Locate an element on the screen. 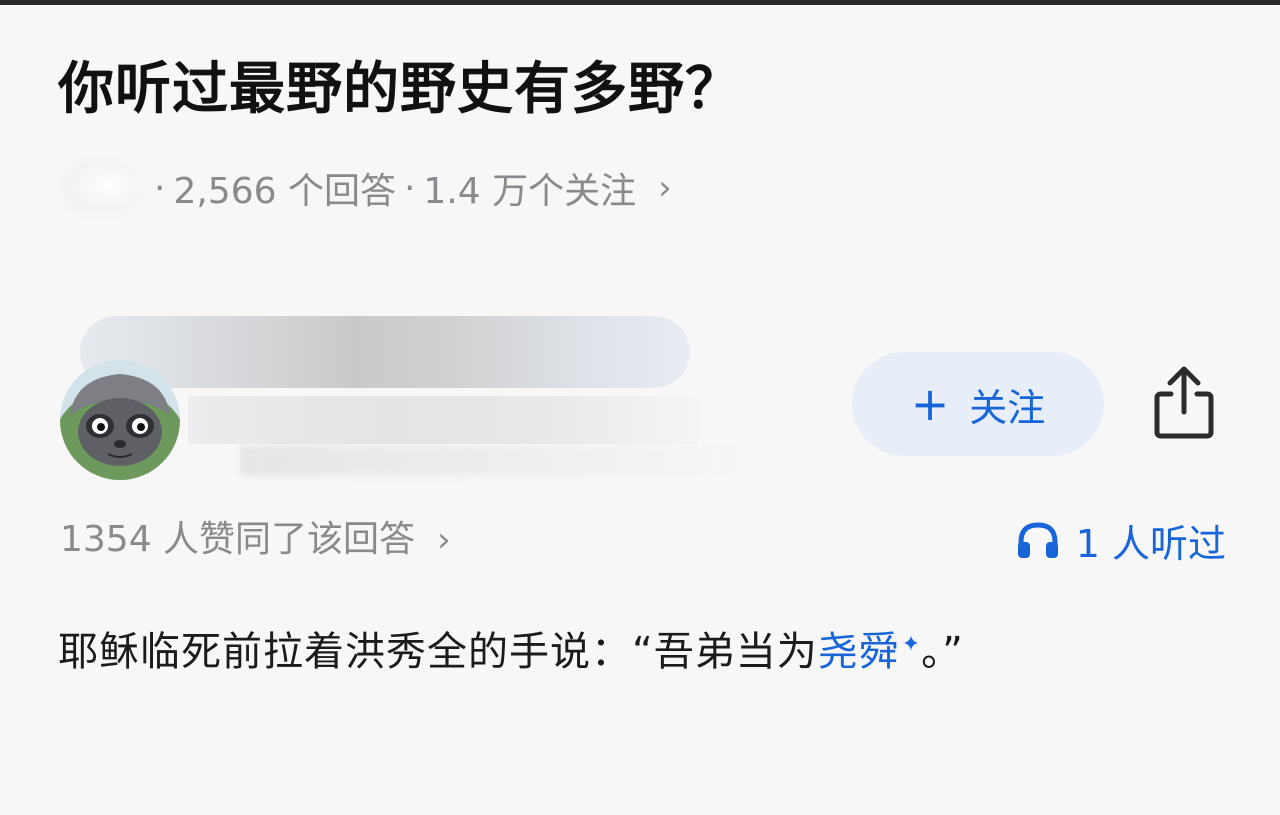 The image size is (1280, 815). question-meta: · 2,566 个回答 · 1.4 万个关注 › is located at coordinates (366, 188).